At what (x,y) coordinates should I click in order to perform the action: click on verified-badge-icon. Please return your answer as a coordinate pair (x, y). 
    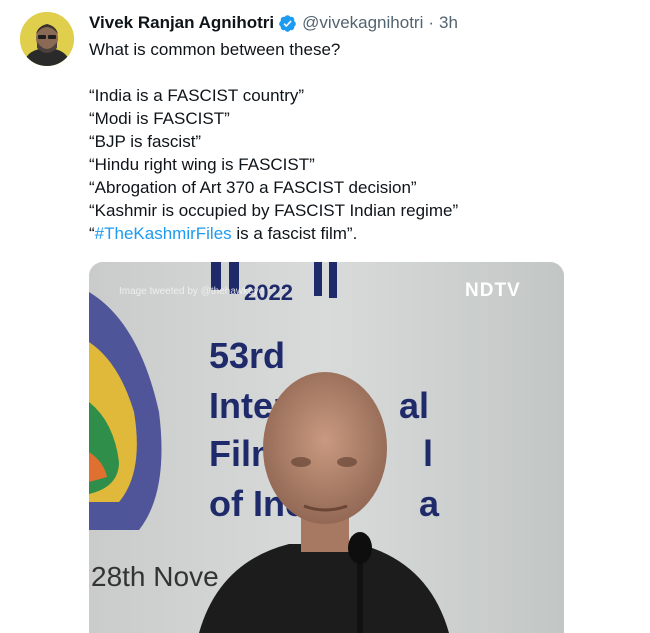
    Looking at the image, I should click on (287, 23).